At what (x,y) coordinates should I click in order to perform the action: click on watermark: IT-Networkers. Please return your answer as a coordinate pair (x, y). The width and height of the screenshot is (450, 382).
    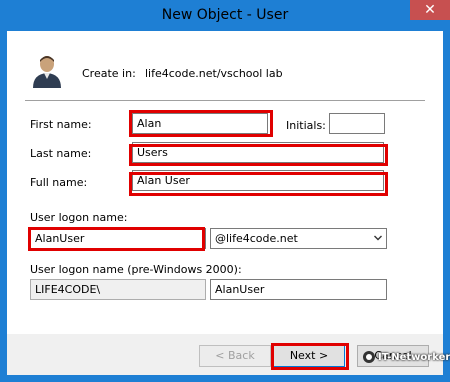
    Looking at the image, I should click on (406, 358).